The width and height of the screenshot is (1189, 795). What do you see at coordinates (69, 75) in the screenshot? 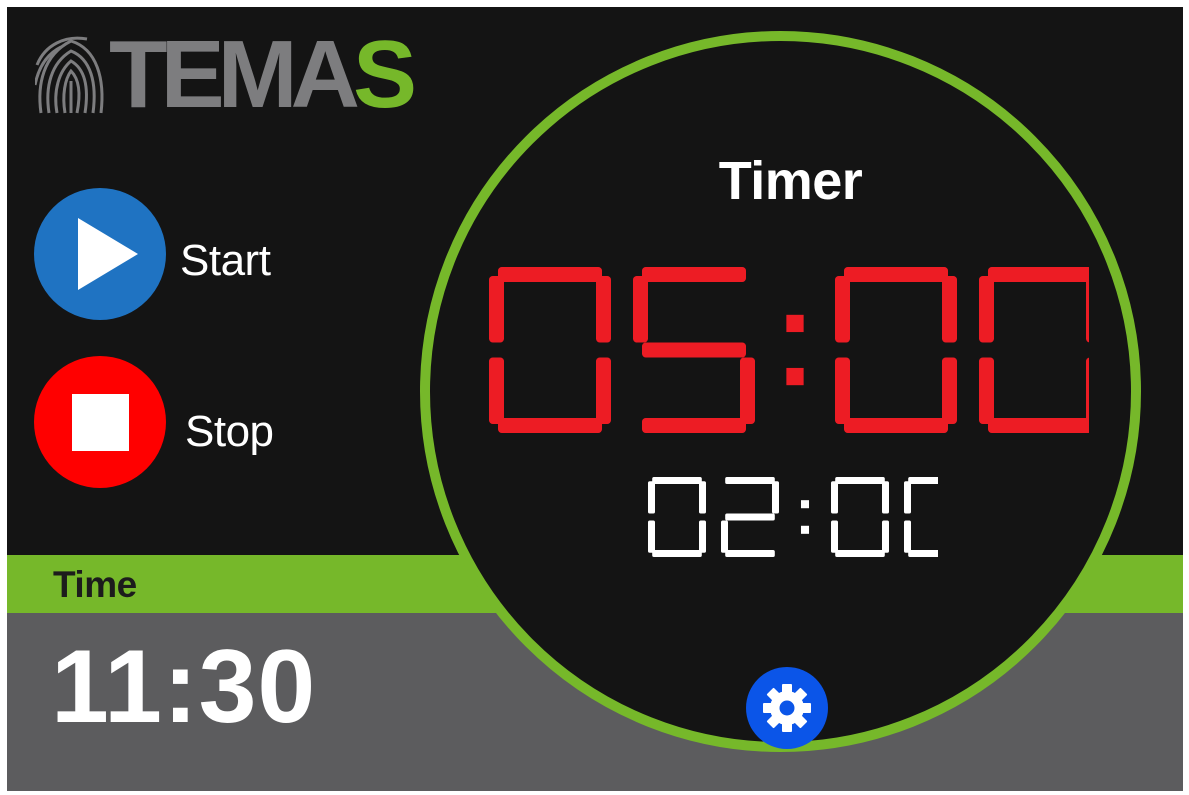
I see `fingerprint-icon` at bounding box center [69, 75].